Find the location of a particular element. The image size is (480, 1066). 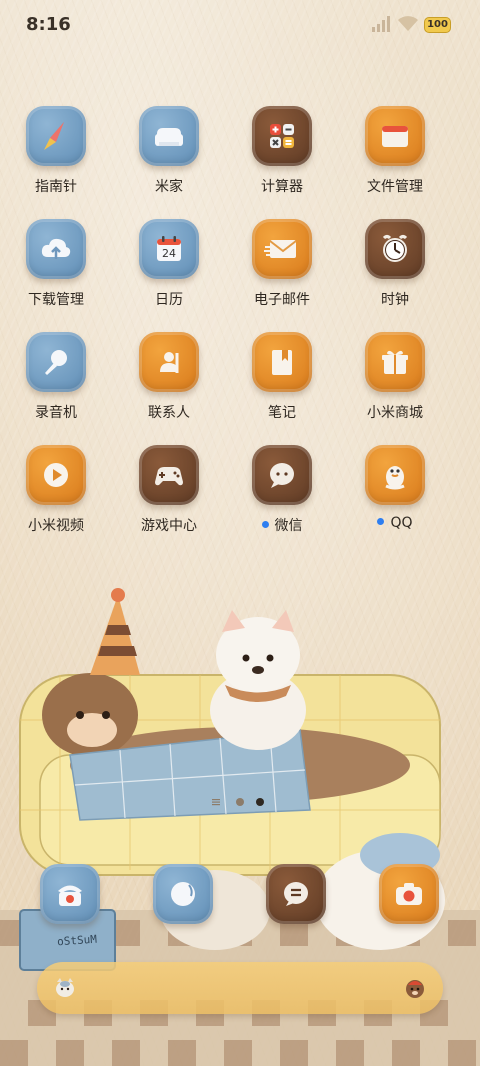

chat-bubble-icon is located at coordinates (282, 475).